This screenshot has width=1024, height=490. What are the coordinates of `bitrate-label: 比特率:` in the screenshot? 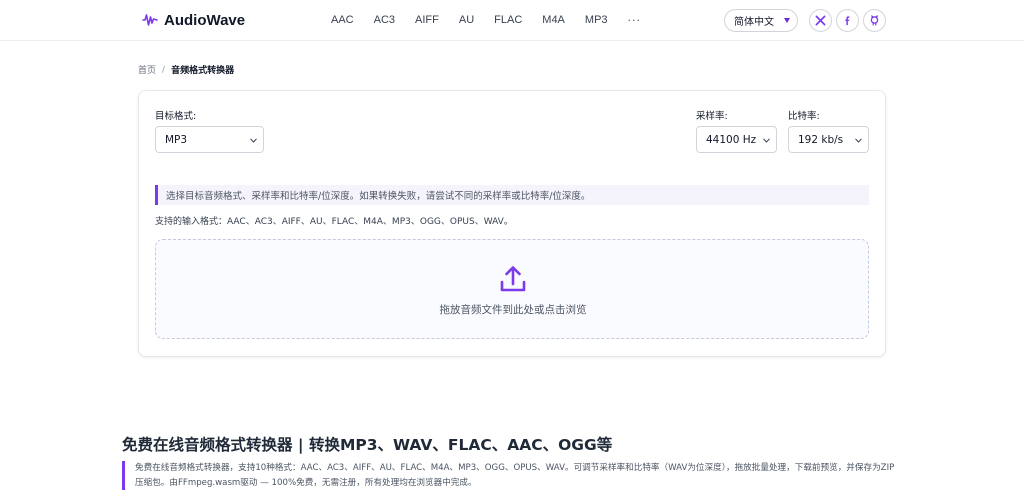 It's located at (804, 116).